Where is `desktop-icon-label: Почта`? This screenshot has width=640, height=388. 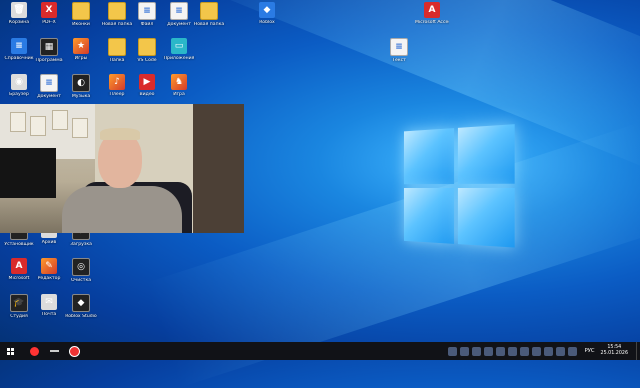
desktop-icon-label: Почта is located at coordinates (49, 314).